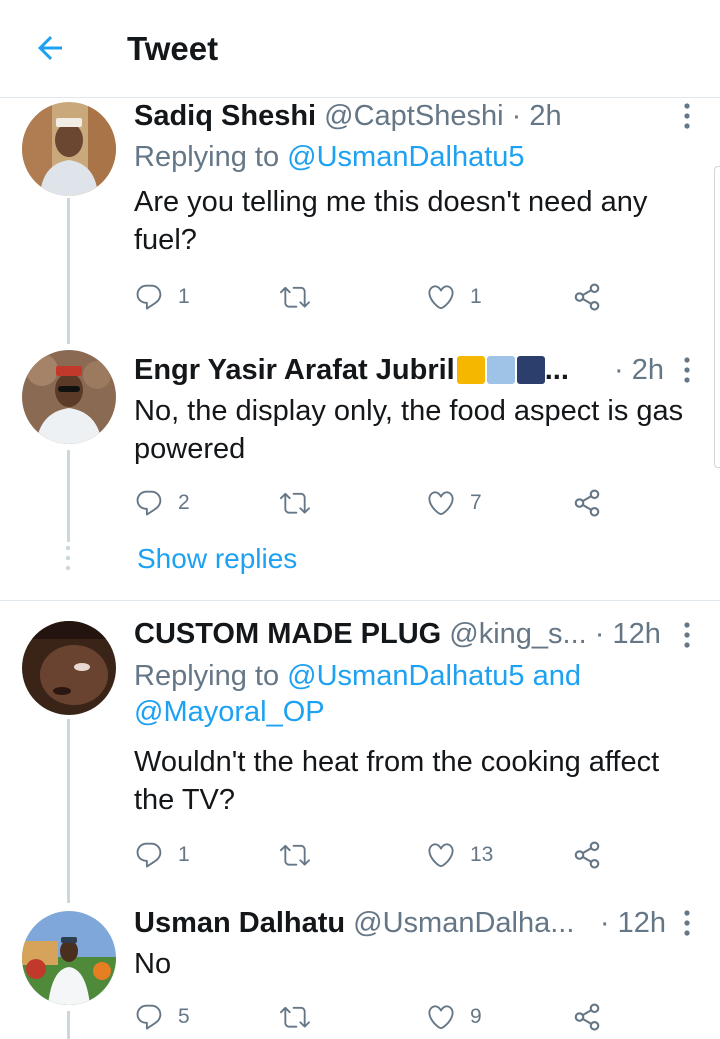 This screenshot has width=720, height=1039. What do you see at coordinates (530, 370) in the screenshot?
I see `bridge-at-night-emoji-icon` at bounding box center [530, 370].